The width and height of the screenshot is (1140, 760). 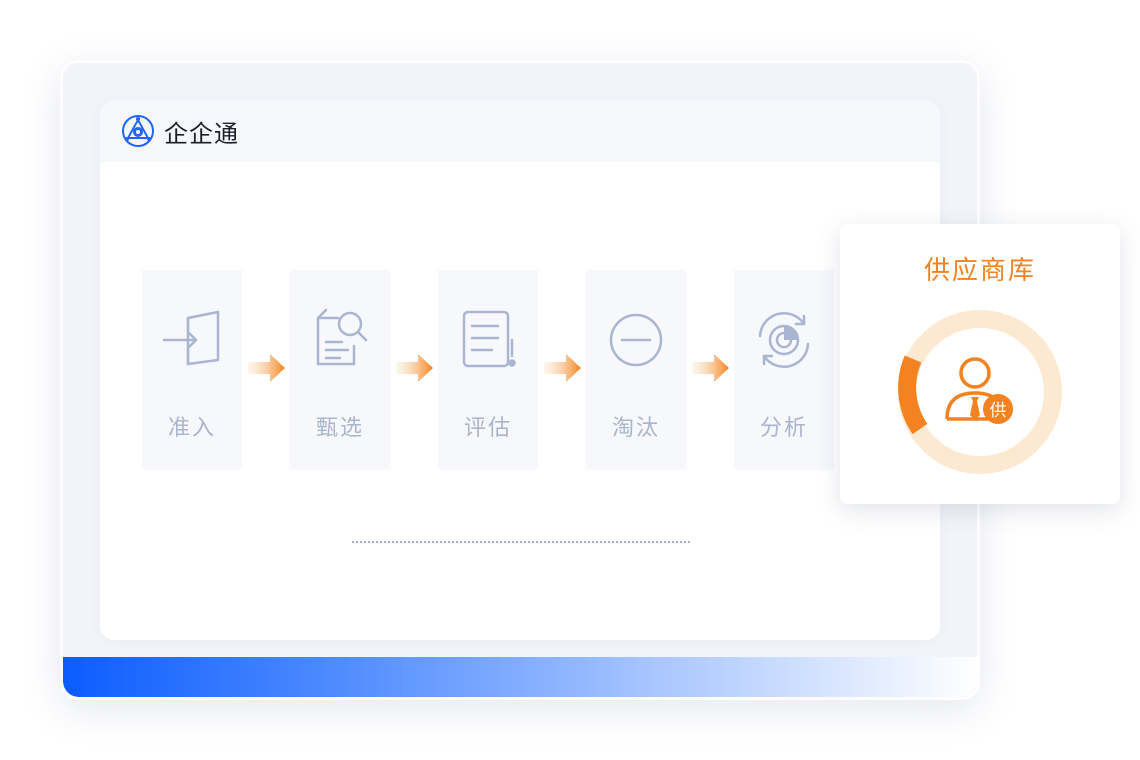 I want to click on minus-circle-icon, so click(x=636, y=340).